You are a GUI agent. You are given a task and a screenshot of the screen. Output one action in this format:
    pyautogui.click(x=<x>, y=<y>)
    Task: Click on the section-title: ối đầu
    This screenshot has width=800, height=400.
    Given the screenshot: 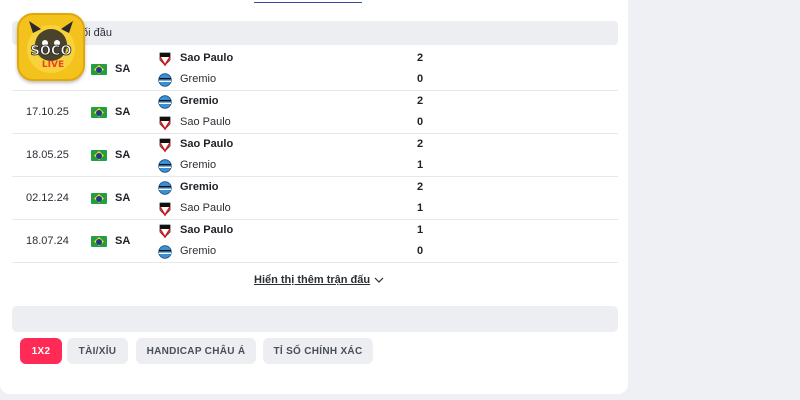 What is the action you would take?
    pyautogui.click(x=97, y=33)
    